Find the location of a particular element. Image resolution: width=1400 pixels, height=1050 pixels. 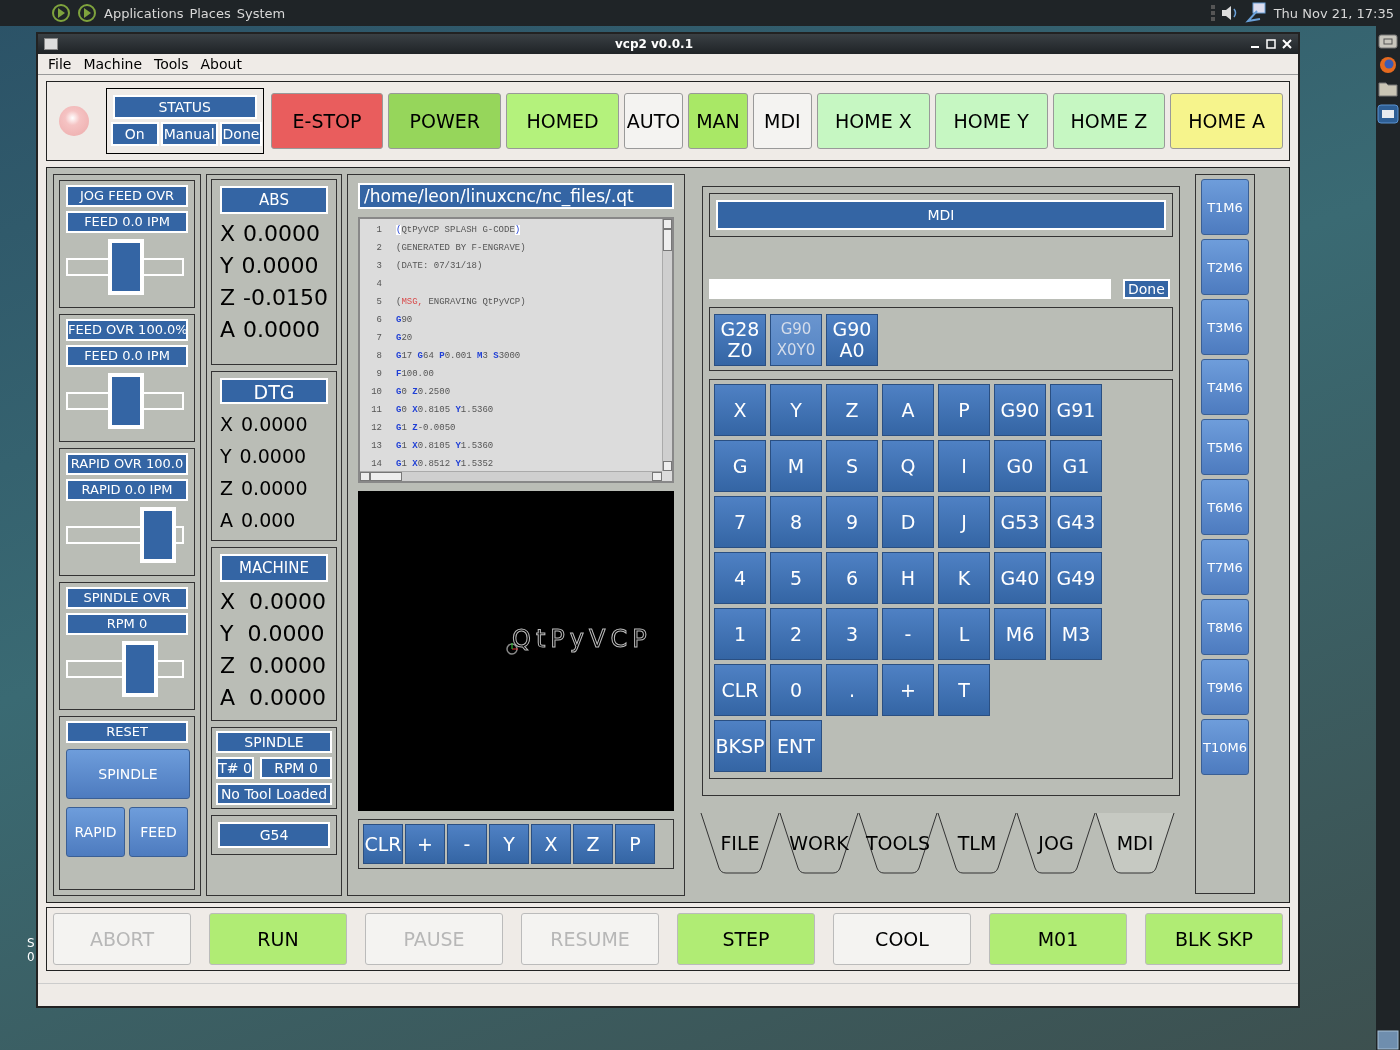

keypad-key: - is located at coordinates (908, 634).